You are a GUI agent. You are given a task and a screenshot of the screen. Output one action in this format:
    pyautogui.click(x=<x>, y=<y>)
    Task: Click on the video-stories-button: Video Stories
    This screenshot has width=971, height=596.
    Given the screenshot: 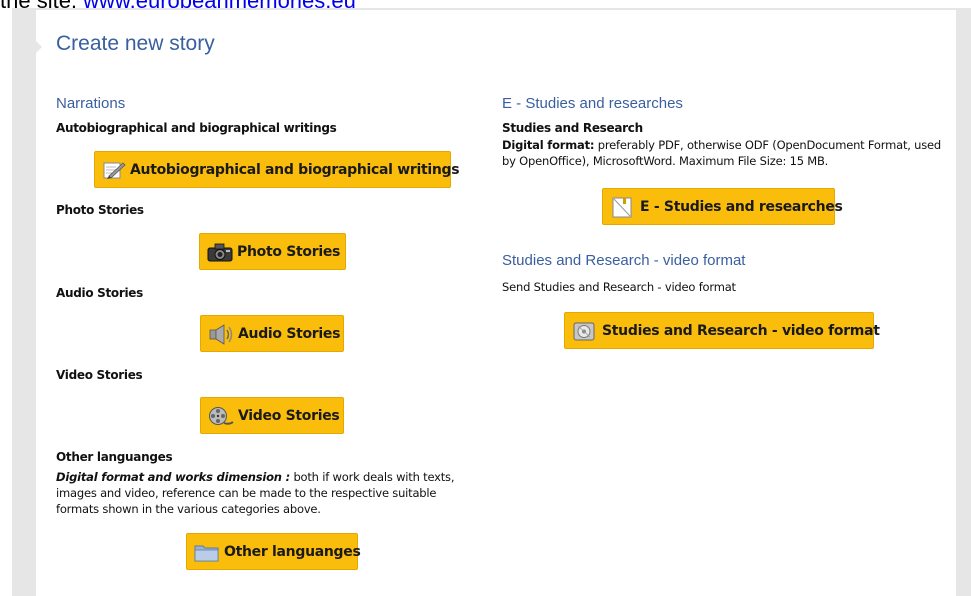 What is the action you would take?
    pyautogui.click(x=272, y=415)
    